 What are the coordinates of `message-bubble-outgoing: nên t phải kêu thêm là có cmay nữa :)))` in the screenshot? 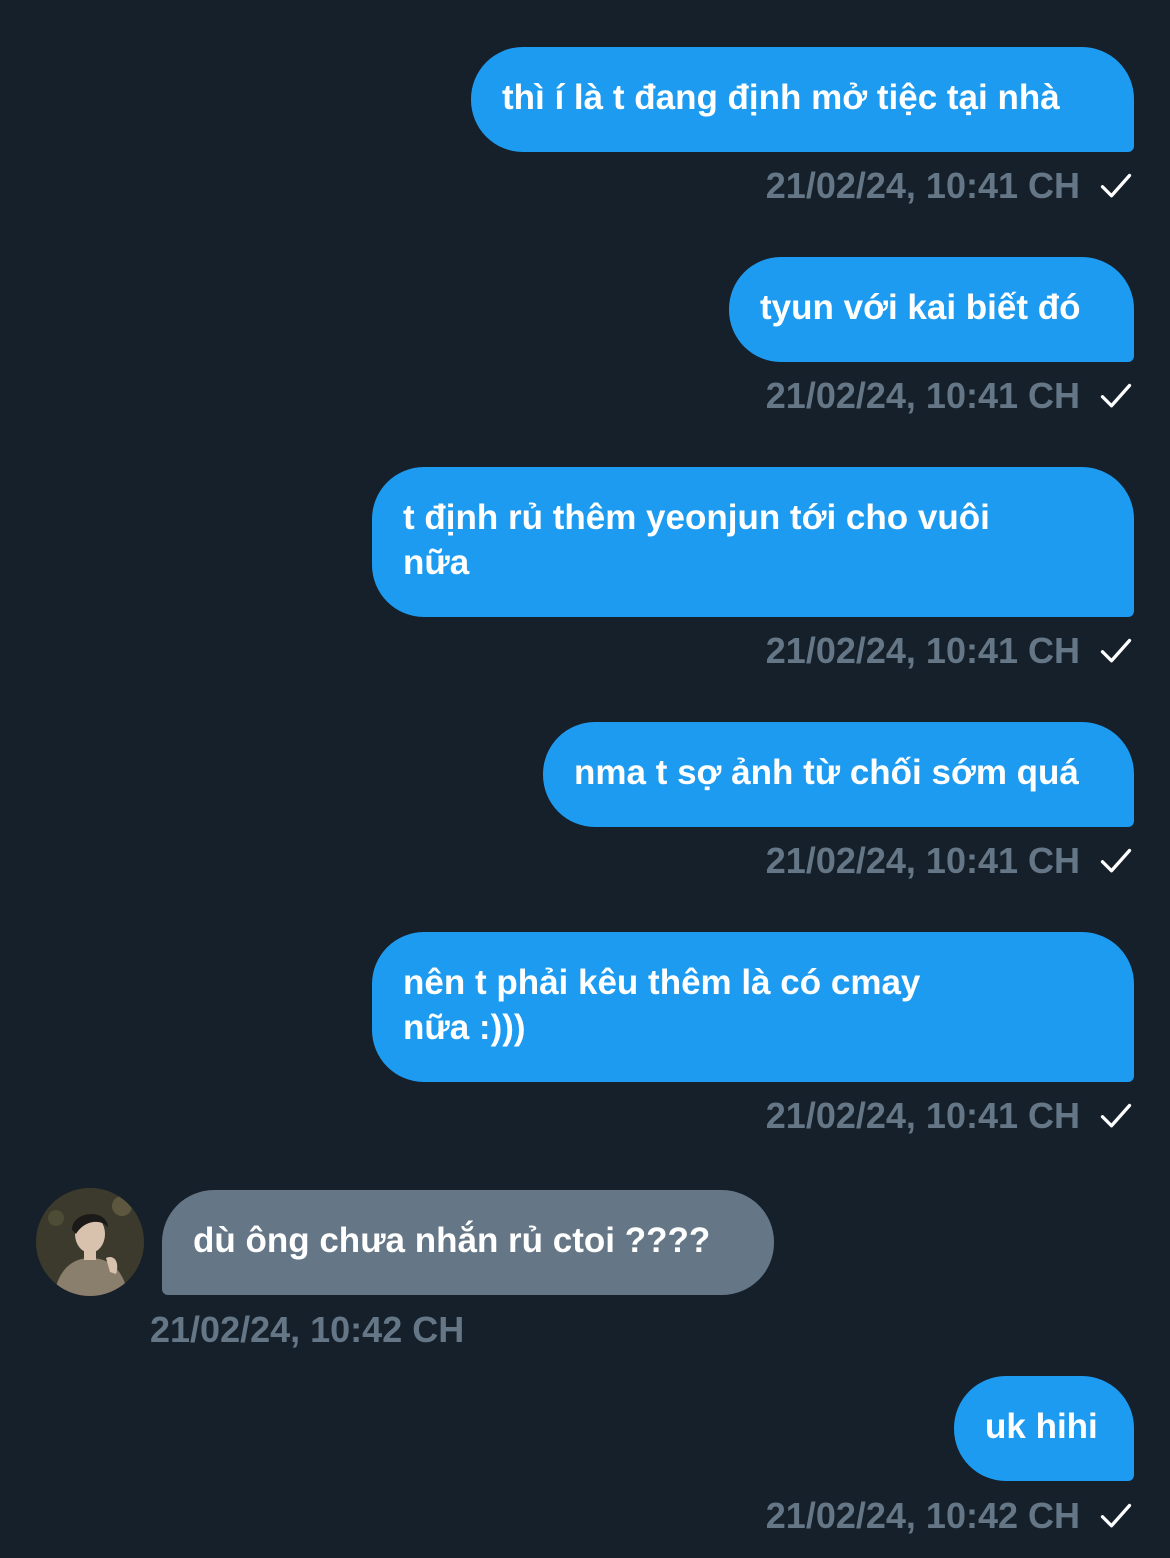 It's located at (753, 1007).